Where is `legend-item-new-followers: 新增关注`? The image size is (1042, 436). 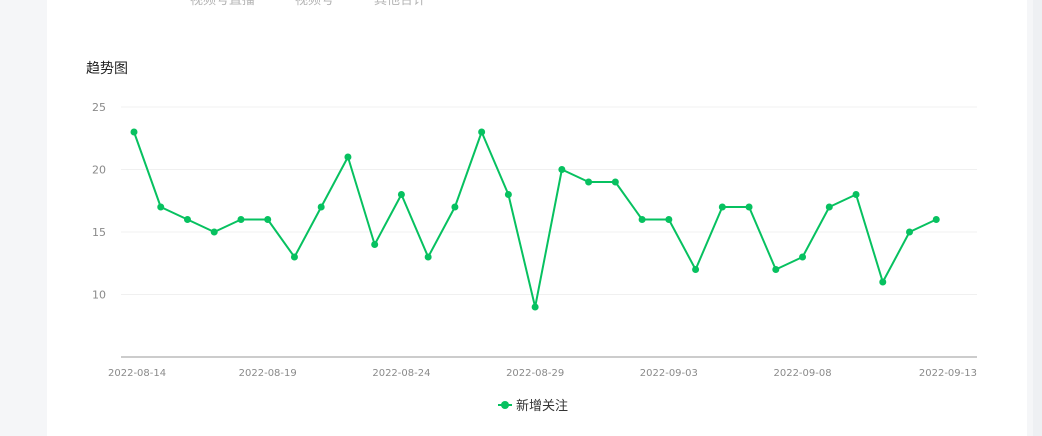
legend-item-new-followers: 新增关注 is located at coordinates (533, 404).